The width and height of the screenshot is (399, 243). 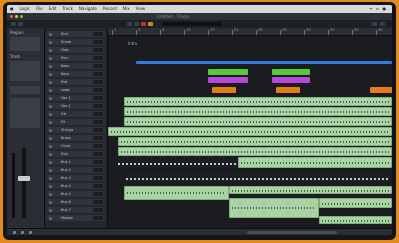 What do you see at coordinates (76, 106) in the screenshot?
I see `track-header: Vox 2` at bounding box center [76, 106].